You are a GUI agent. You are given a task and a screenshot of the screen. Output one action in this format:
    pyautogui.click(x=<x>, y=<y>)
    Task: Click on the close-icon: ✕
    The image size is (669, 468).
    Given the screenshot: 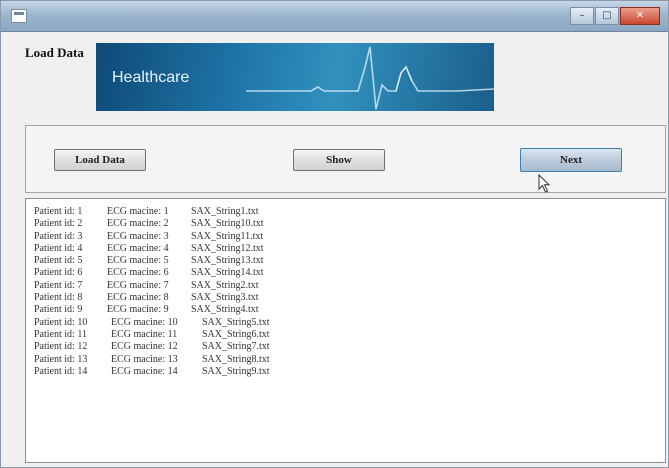 What is the action you would take?
    pyautogui.click(x=640, y=15)
    